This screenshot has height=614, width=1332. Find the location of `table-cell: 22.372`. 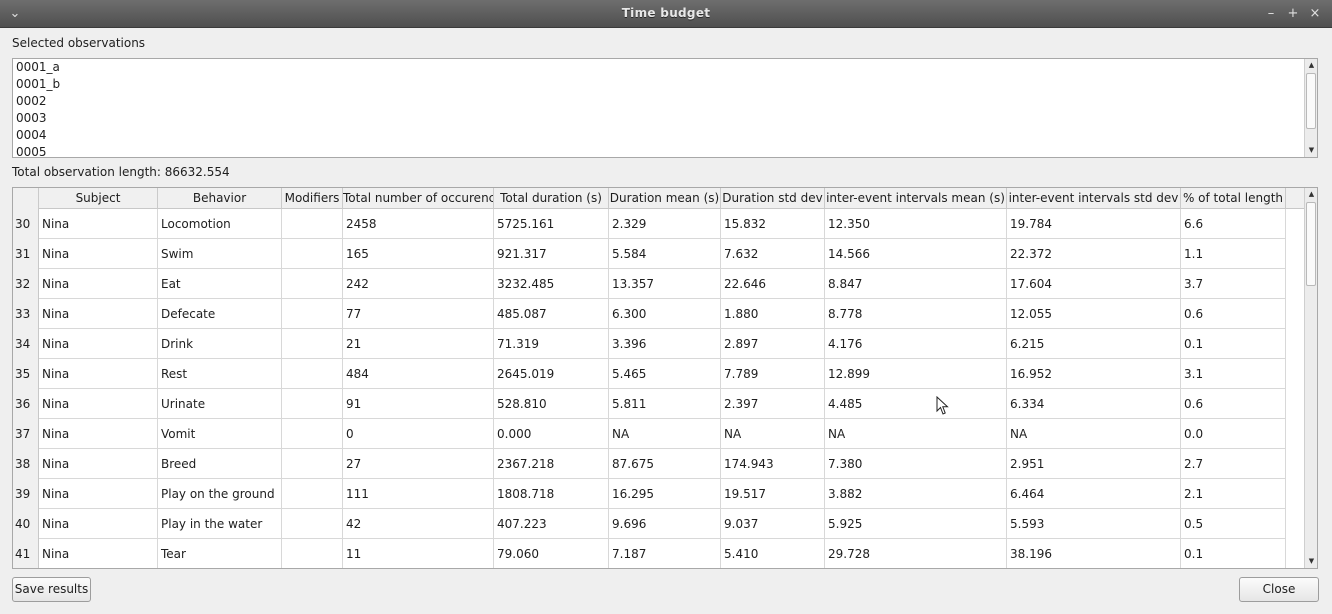

table-cell: 22.372 is located at coordinates (1094, 254).